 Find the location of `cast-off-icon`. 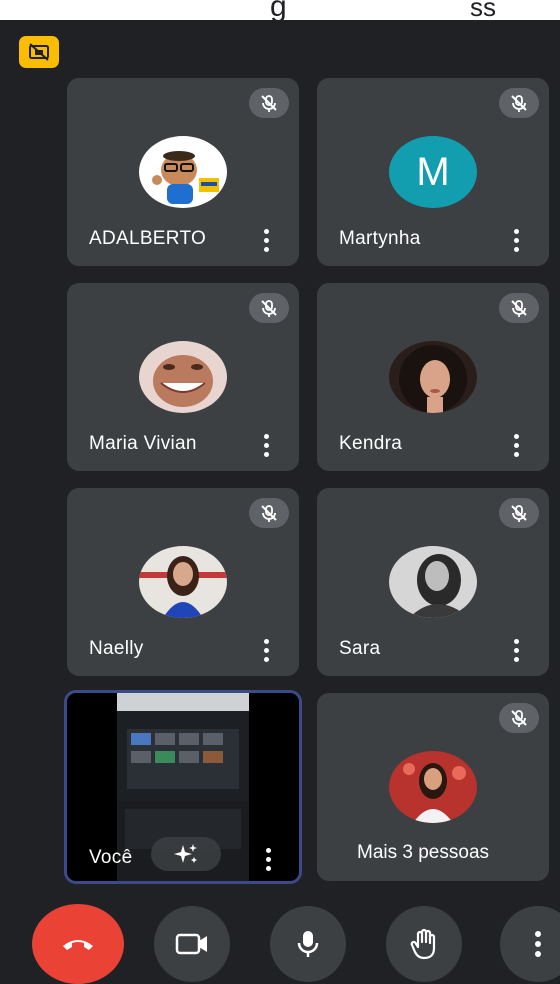

cast-off-icon is located at coordinates (39, 52).